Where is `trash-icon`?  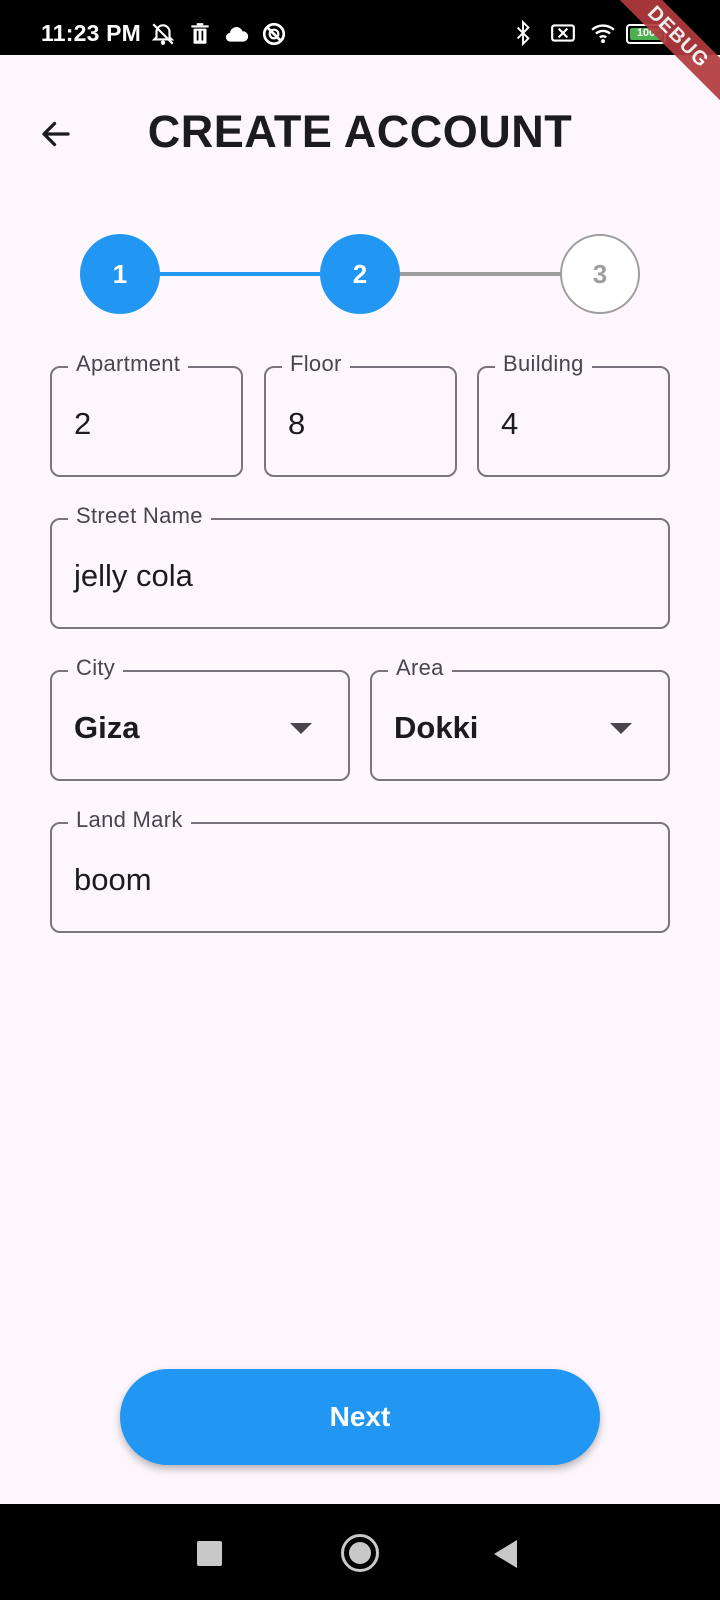 trash-icon is located at coordinates (200, 33).